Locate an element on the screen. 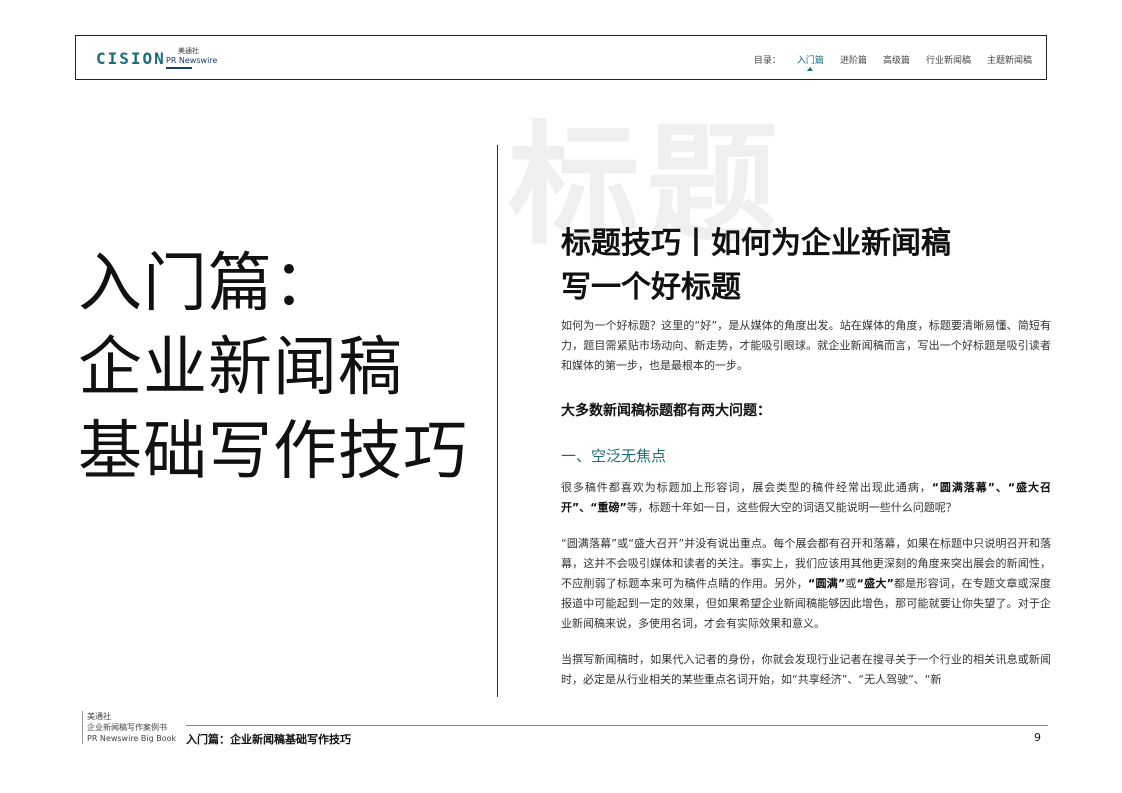  toc-label: 目录： is located at coordinates (767, 61).